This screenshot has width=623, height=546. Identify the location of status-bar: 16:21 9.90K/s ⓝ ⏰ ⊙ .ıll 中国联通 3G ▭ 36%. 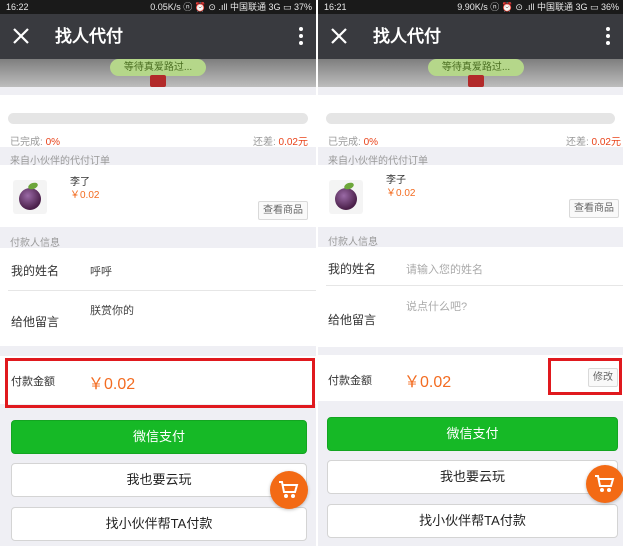
(470, 7).